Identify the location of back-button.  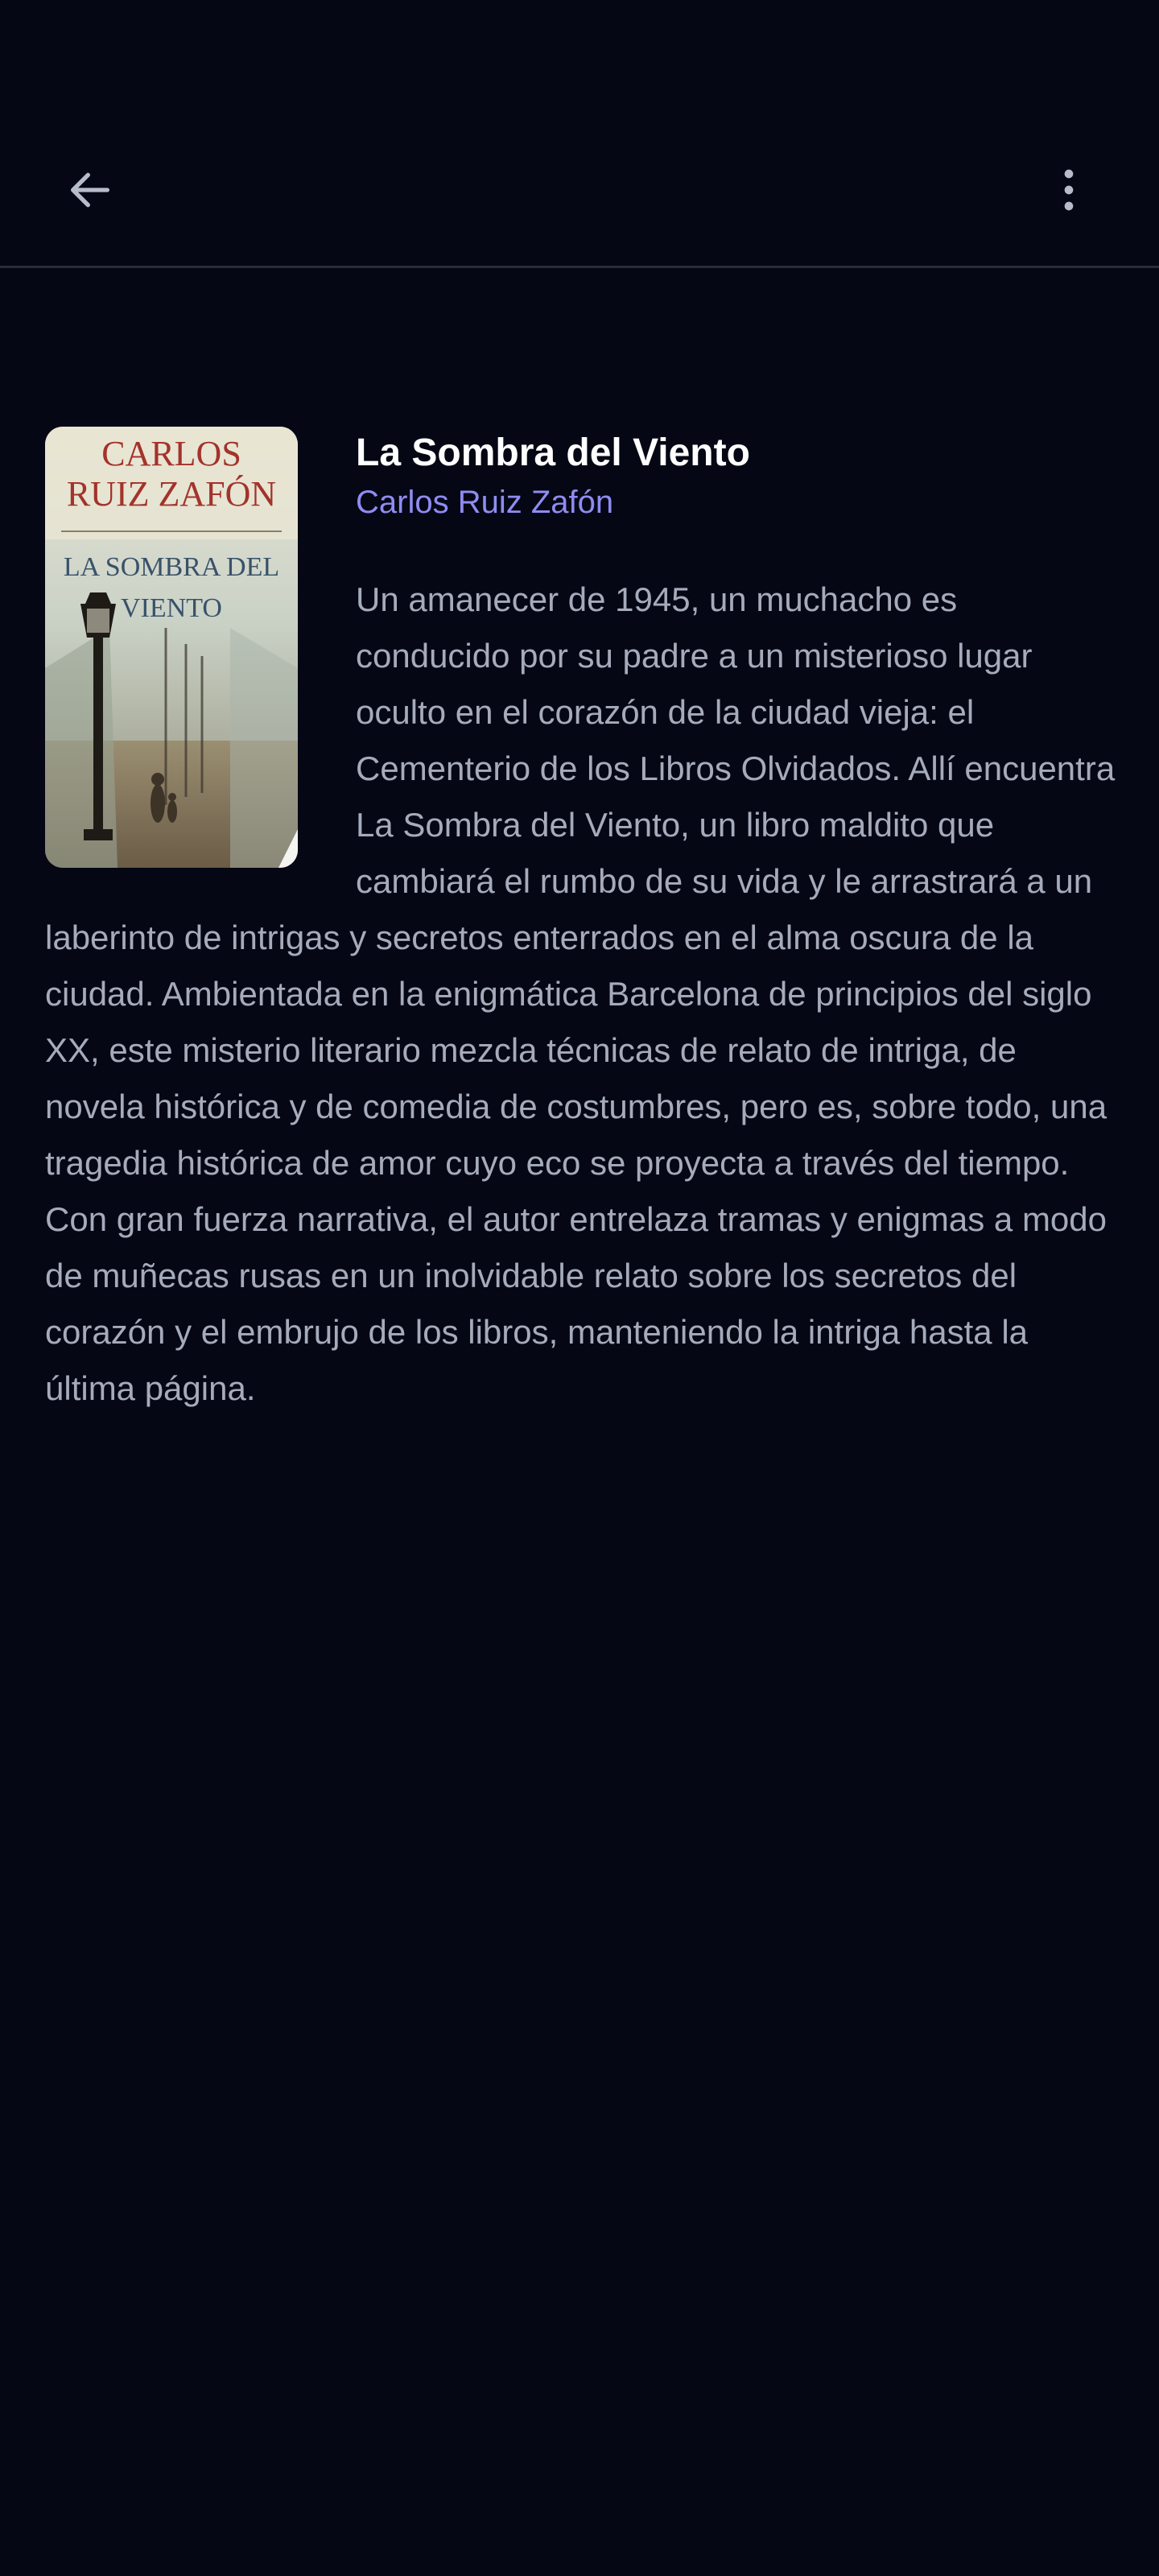
(90, 190).